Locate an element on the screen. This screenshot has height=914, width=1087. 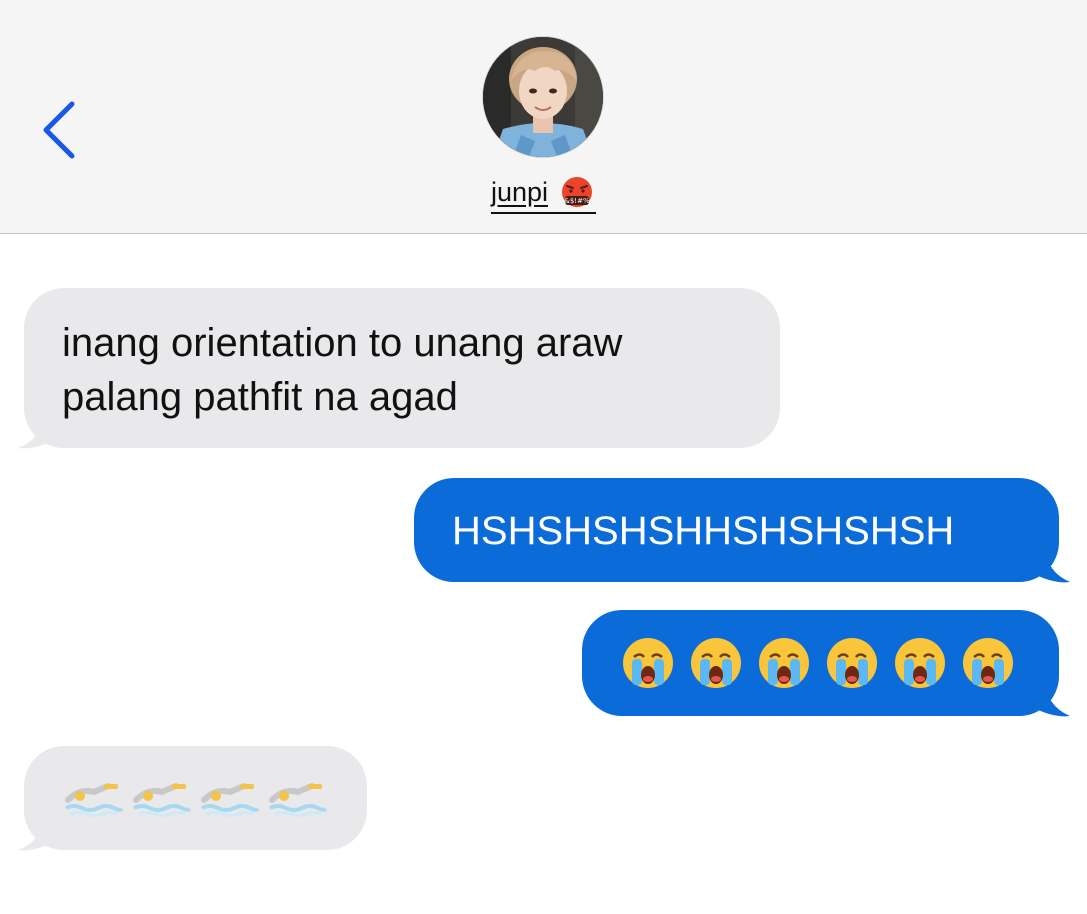
message-bubble-sent is located at coordinates (820, 663).